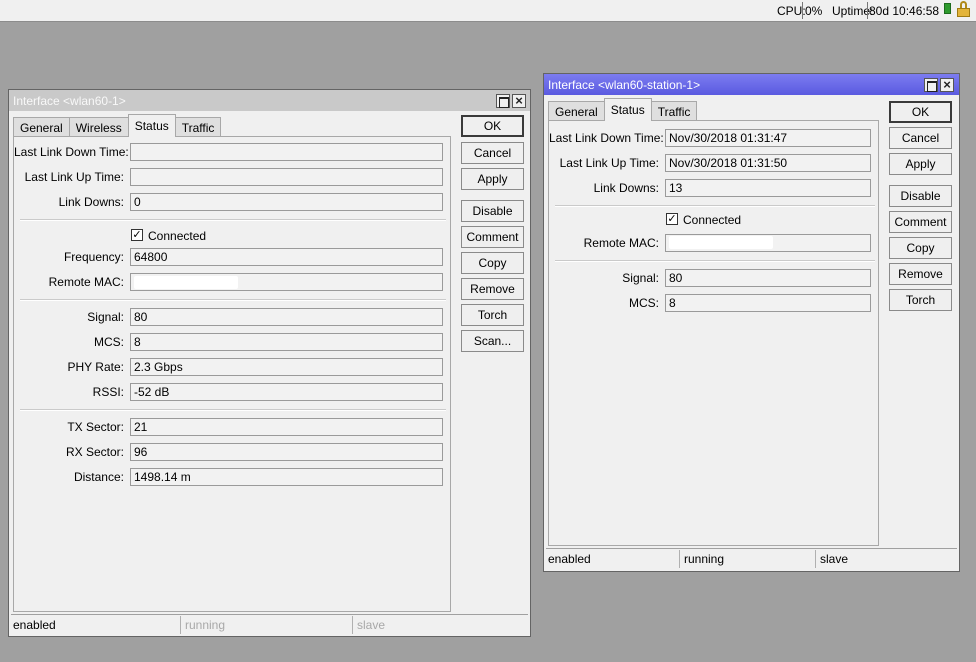  I want to click on field-label: PHY Rate:, so click(95, 367).